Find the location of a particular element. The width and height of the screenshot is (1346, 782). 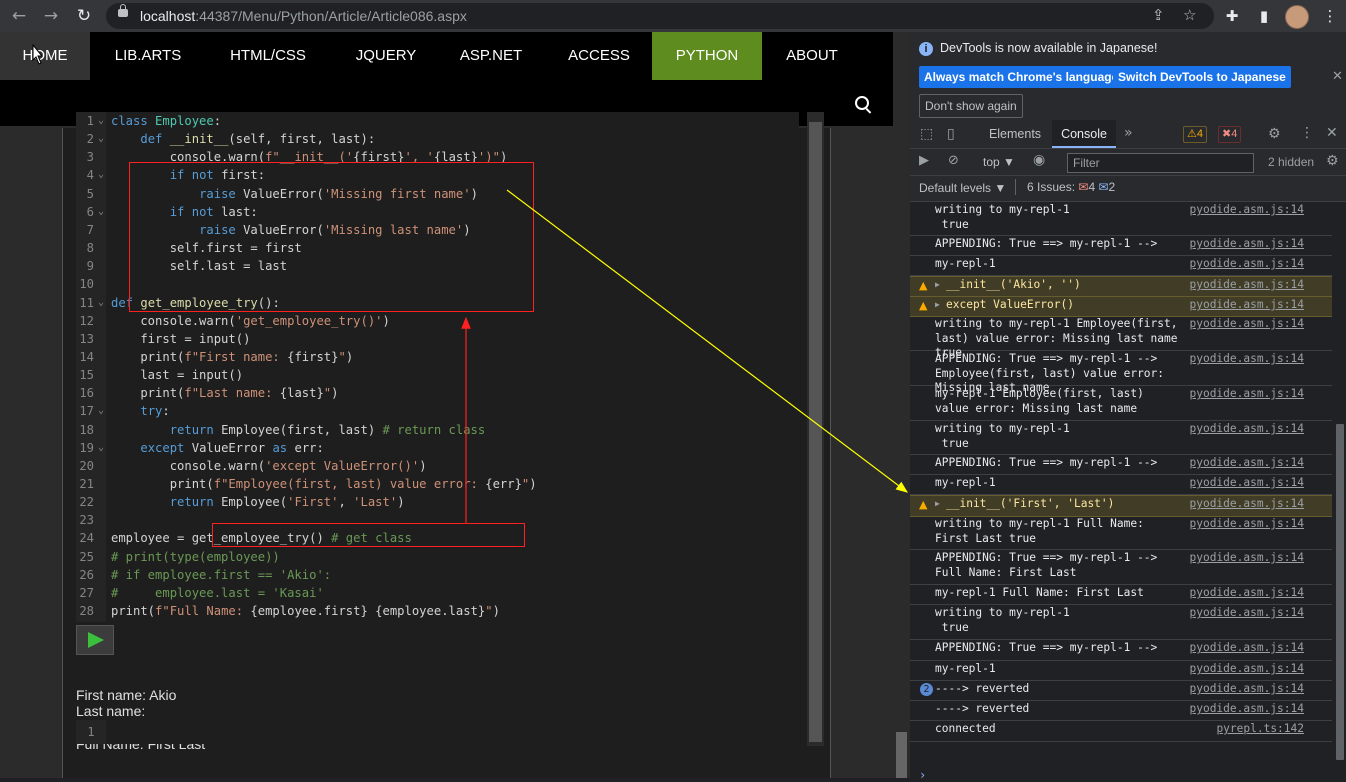

issues-button: 6 Issues: ✉4 ✉2 is located at coordinates (1065, 187).